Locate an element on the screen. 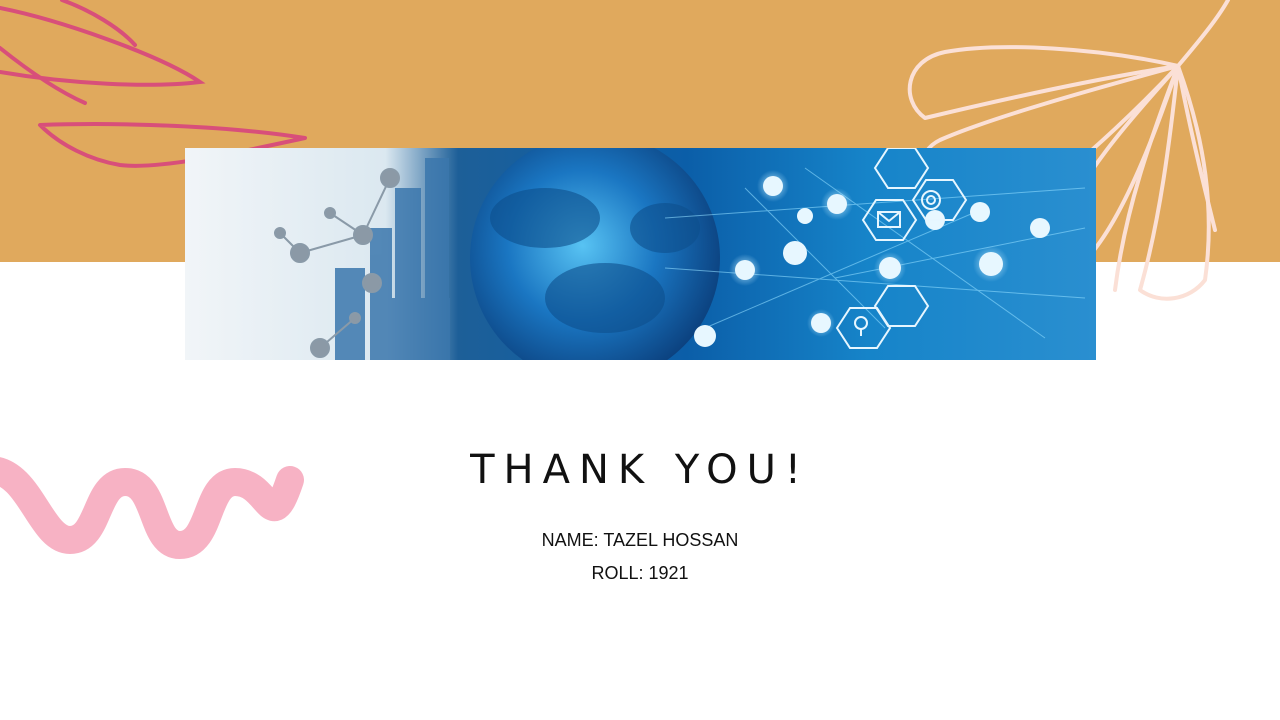 Image resolution: width=1280 pixels, height=720 pixels. name-text: NAME: TAZEL HOSSAN is located at coordinates (640, 540).